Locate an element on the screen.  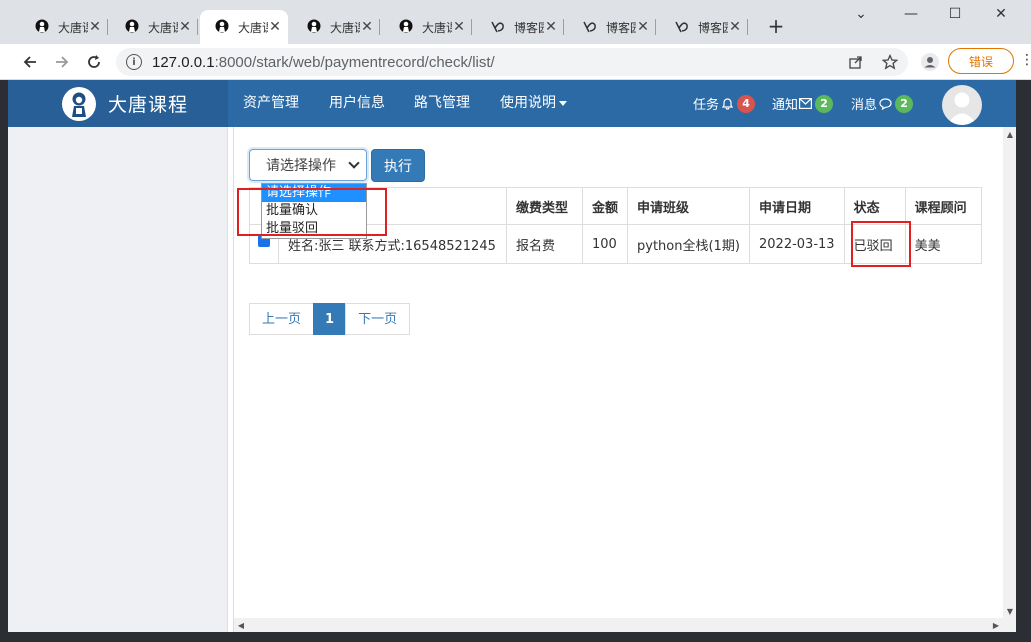
notices-link: 通知 2 is located at coordinates (803, 103).